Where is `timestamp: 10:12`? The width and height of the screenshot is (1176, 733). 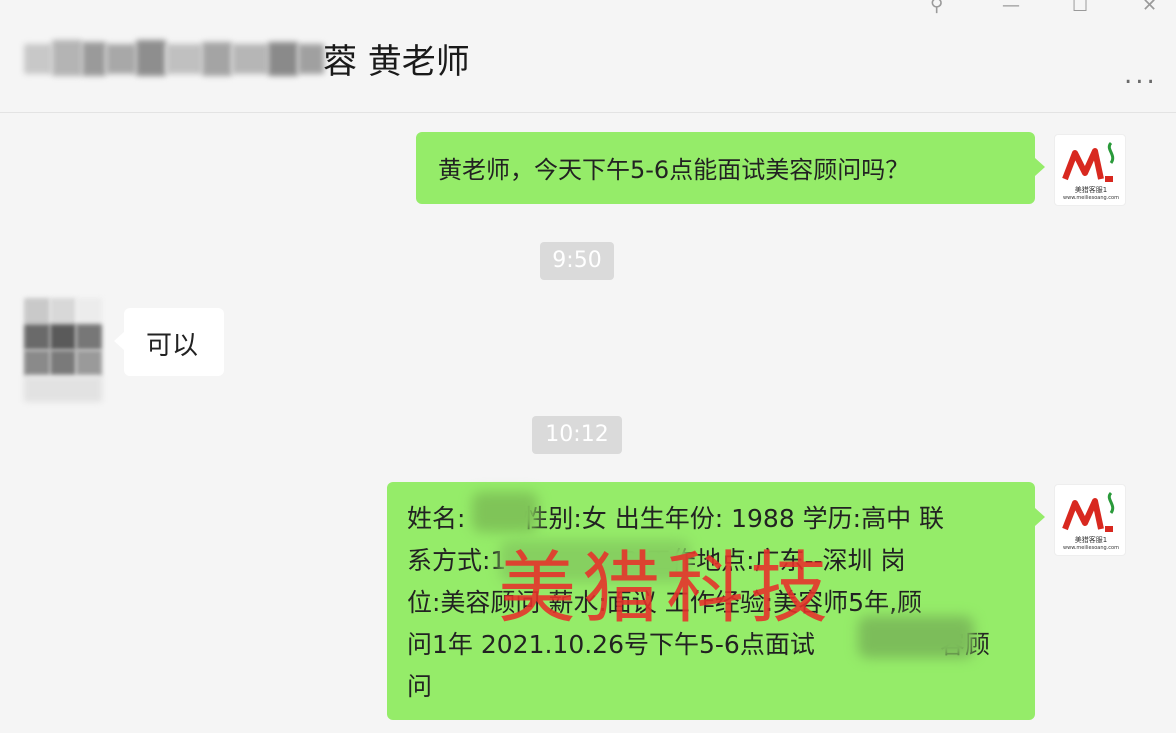
timestamp: 10:12 is located at coordinates (577, 435).